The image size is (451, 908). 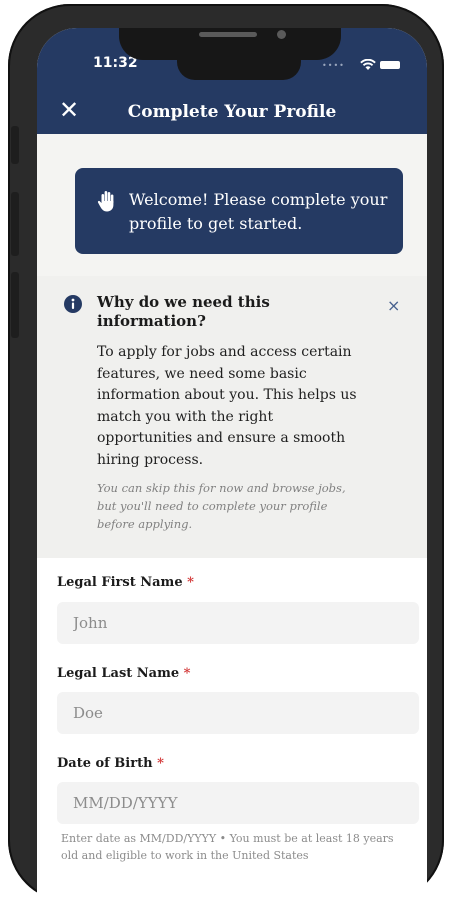 I want to click on volume-down-button, so click(x=15, y=305).